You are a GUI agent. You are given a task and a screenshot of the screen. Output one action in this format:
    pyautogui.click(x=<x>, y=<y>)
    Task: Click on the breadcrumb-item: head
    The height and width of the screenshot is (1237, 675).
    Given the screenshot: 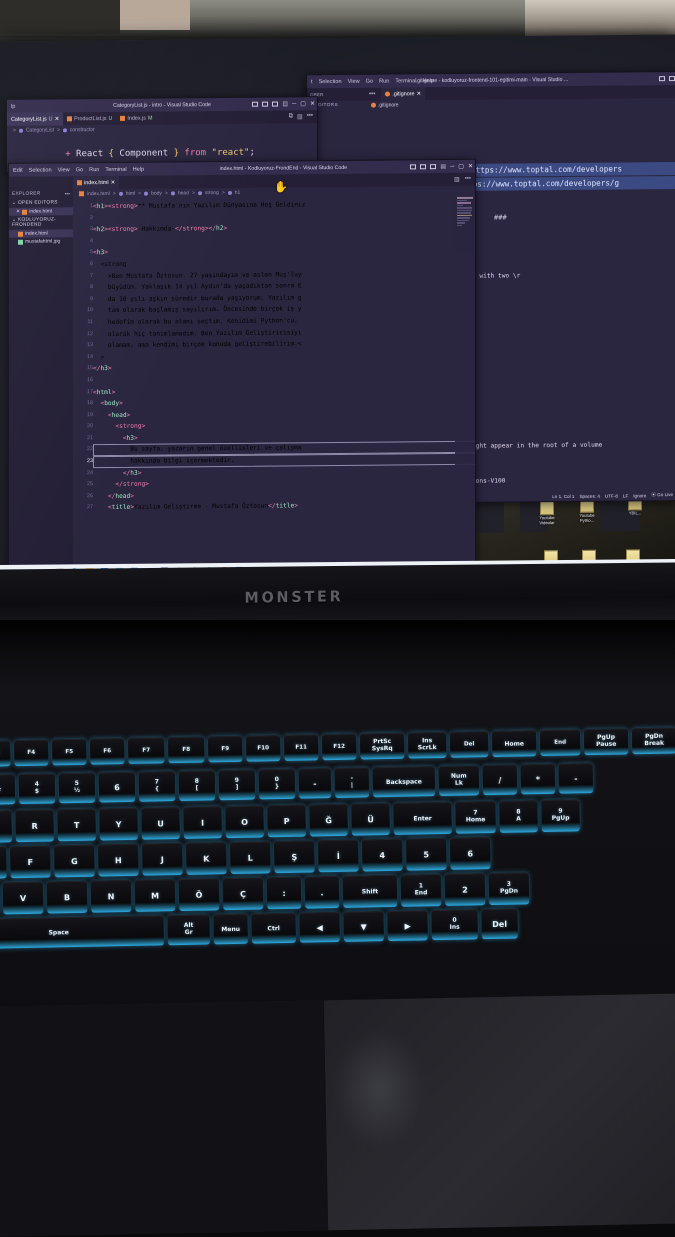 What is the action you would take?
    pyautogui.click(x=183, y=193)
    